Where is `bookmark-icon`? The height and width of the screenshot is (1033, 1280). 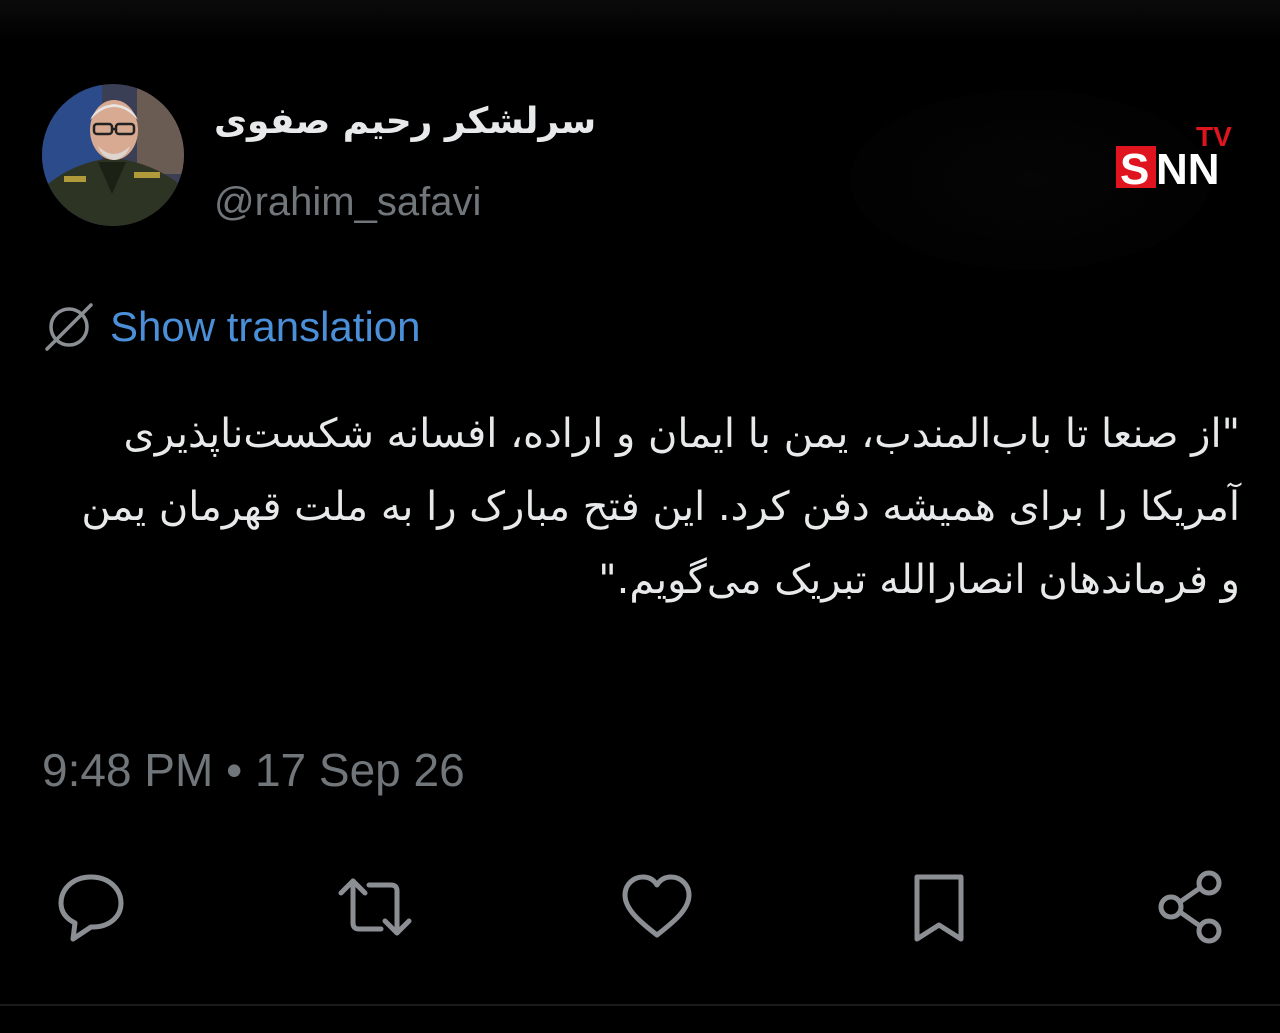
bookmark-icon is located at coordinates (939, 908).